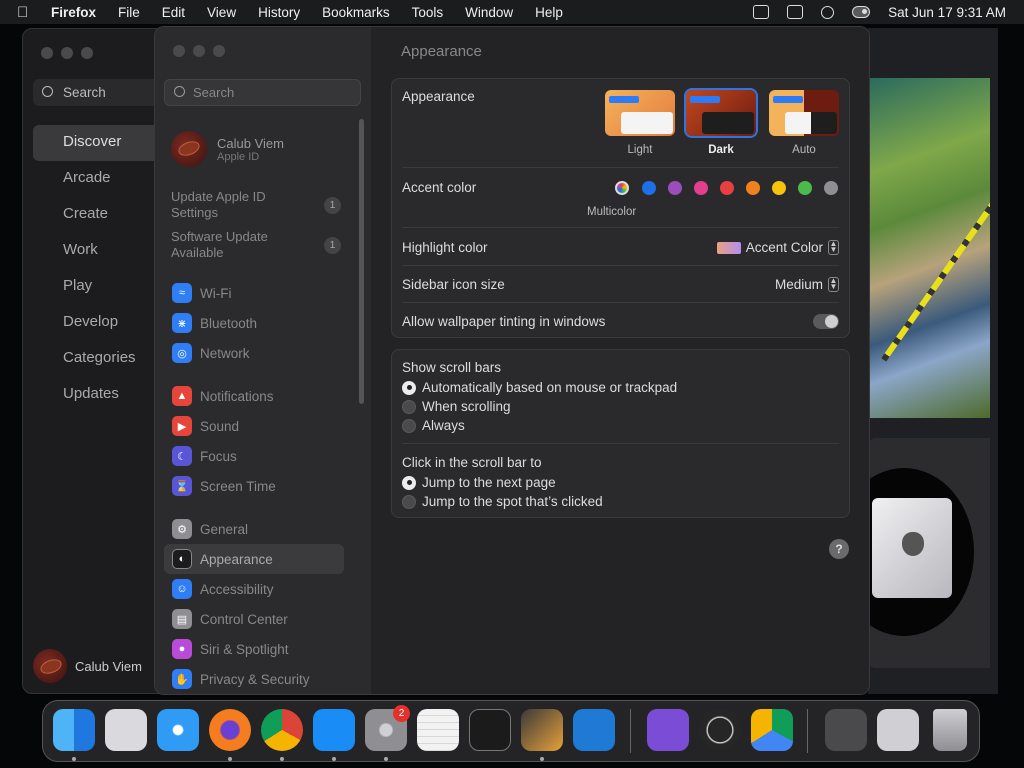  What do you see at coordinates (549, 12) in the screenshot?
I see `menu-help: Help` at bounding box center [549, 12].